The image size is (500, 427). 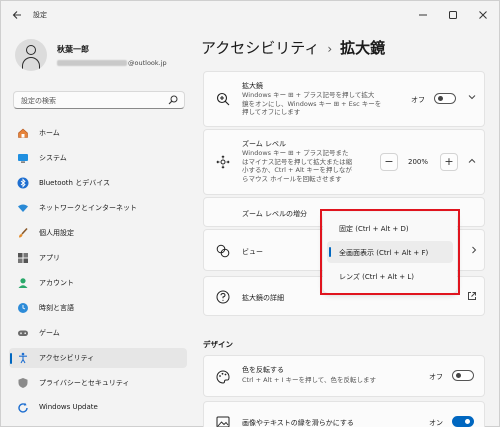 What do you see at coordinates (474, 251) in the screenshot?
I see `chevron-right-icon` at bounding box center [474, 251].